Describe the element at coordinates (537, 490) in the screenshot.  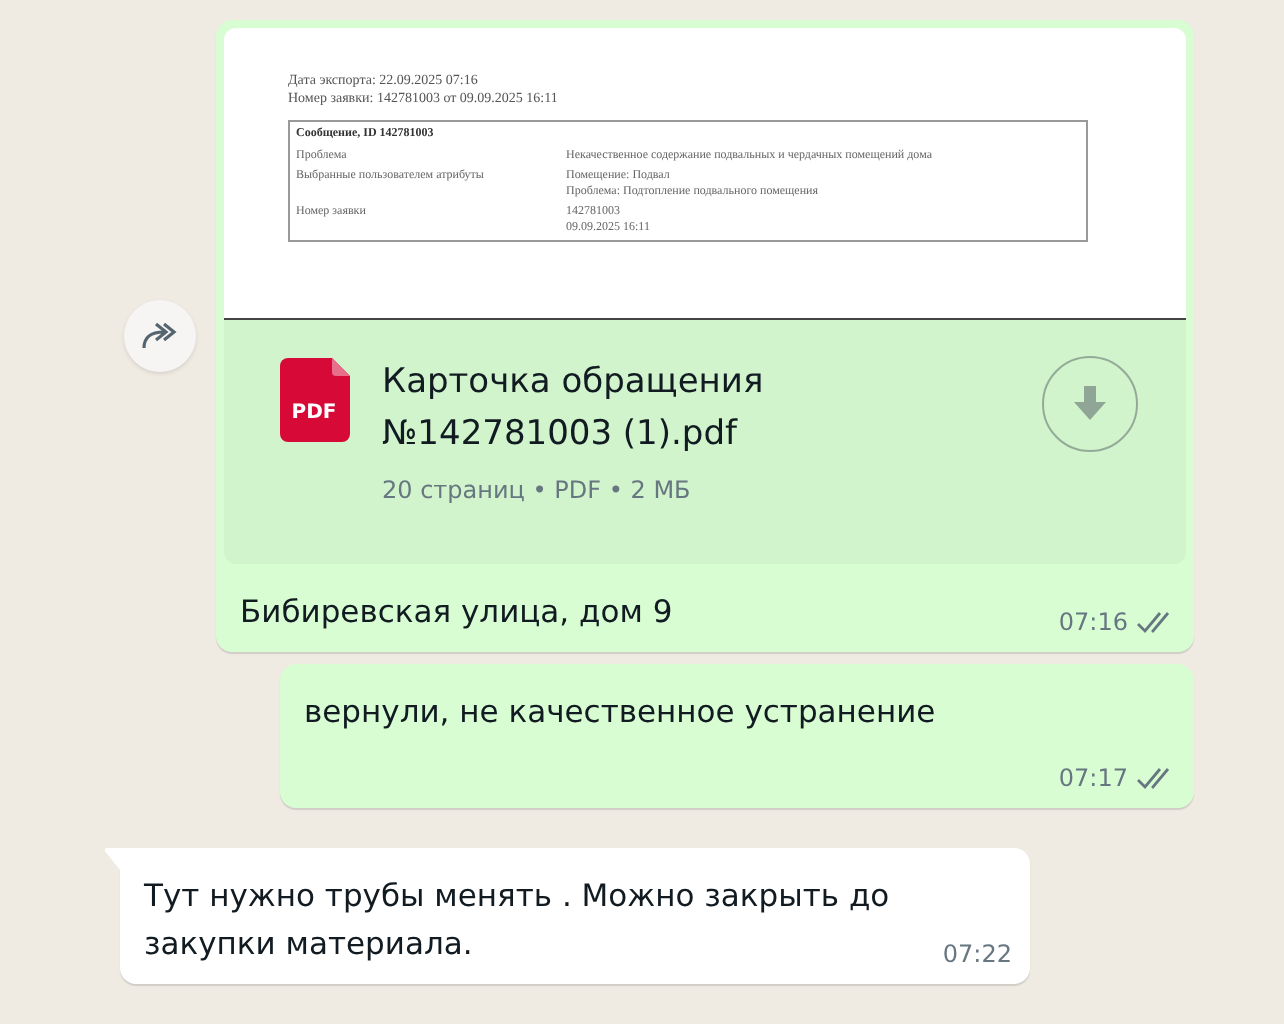
I see `file-meta: 20 страниц • PDF • 2 МБ` at that location.